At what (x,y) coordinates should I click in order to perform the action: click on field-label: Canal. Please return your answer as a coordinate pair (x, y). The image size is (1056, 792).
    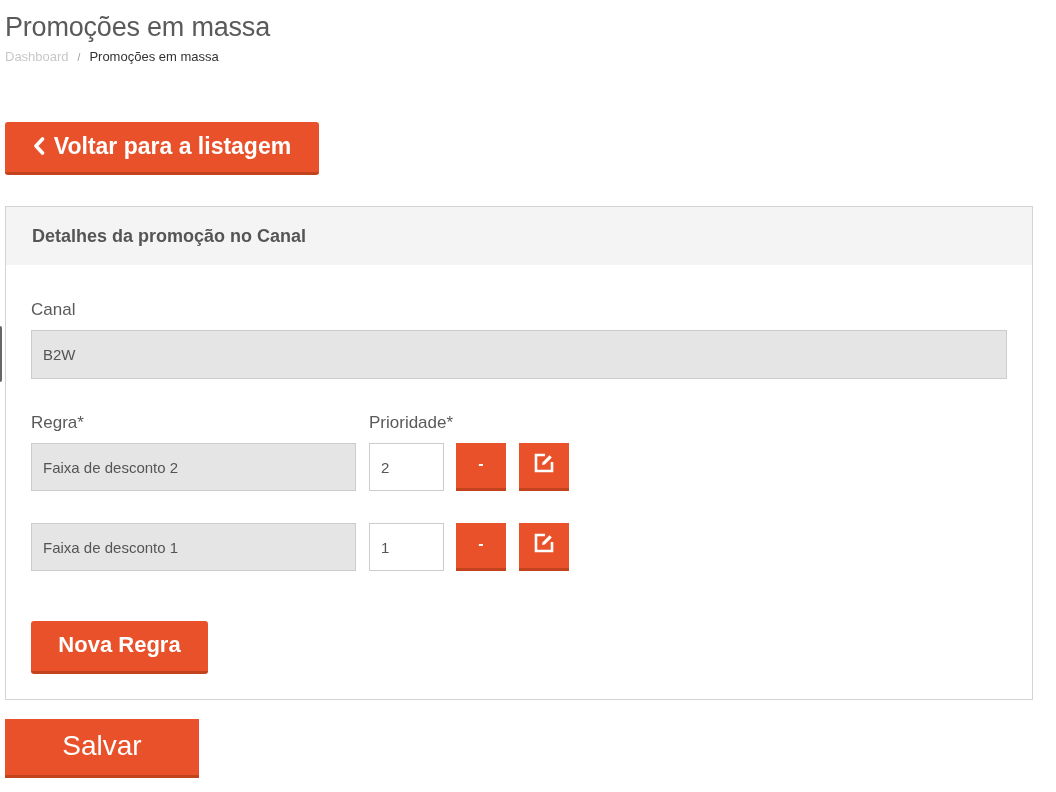
    Looking at the image, I should click on (53, 310).